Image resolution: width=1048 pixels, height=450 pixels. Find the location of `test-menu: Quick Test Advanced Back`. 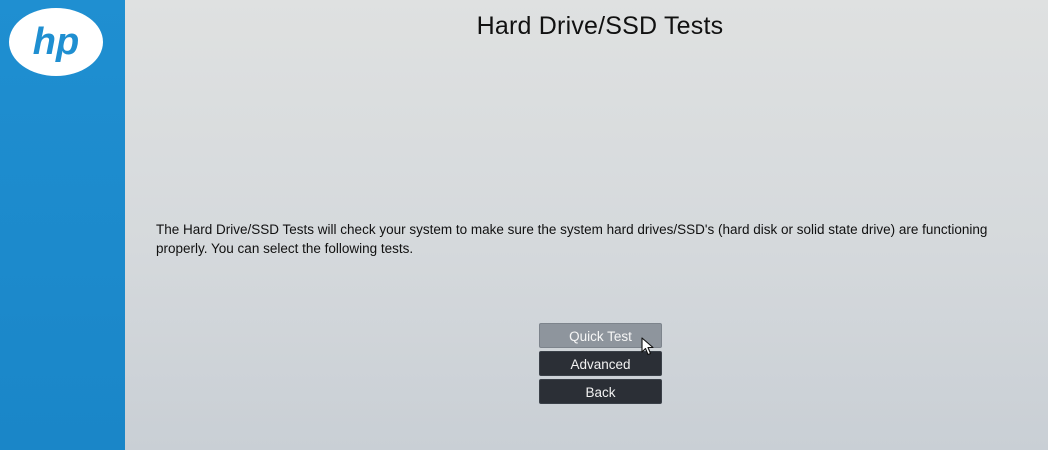

test-menu: Quick Test Advanced Back is located at coordinates (600, 365).